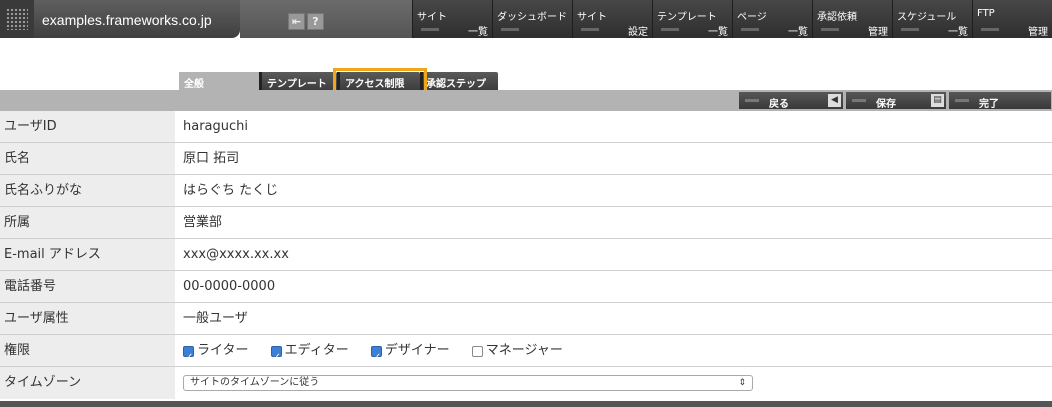 The height and width of the screenshot is (407, 1052). I want to click on email-label: E-mail アドレス, so click(87, 254).